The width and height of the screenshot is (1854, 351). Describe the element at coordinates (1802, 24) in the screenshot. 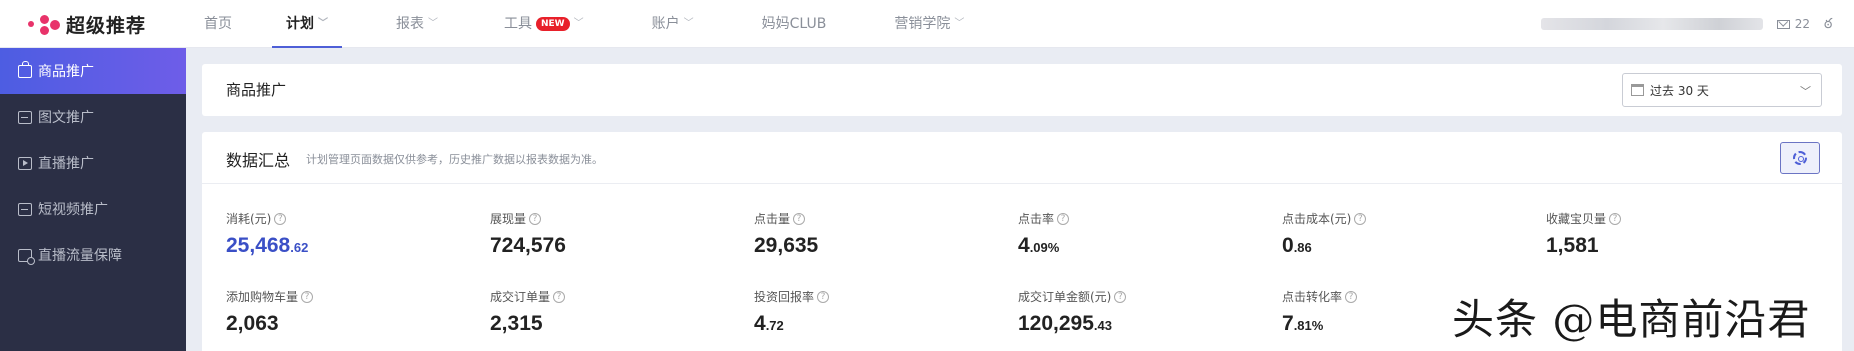

I see `message-count: 22` at that location.